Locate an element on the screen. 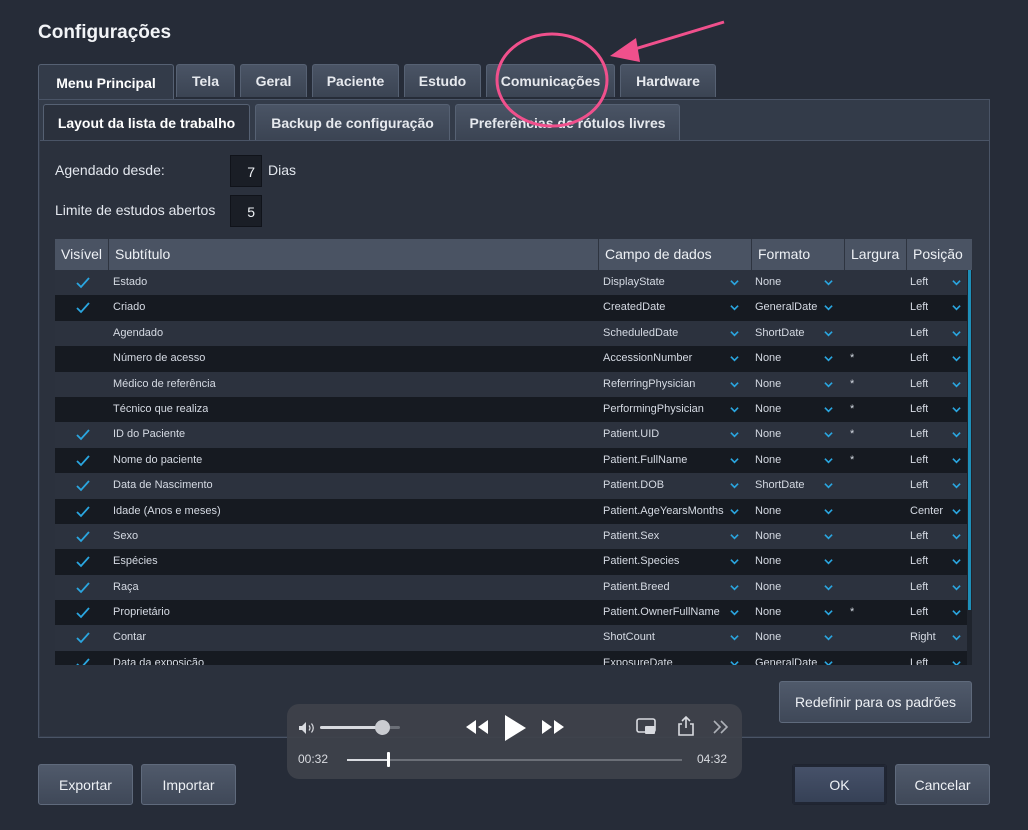 The width and height of the screenshot is (1028, 830). data-field-cell: ScheduledDate is located at coordinates (670, 333).